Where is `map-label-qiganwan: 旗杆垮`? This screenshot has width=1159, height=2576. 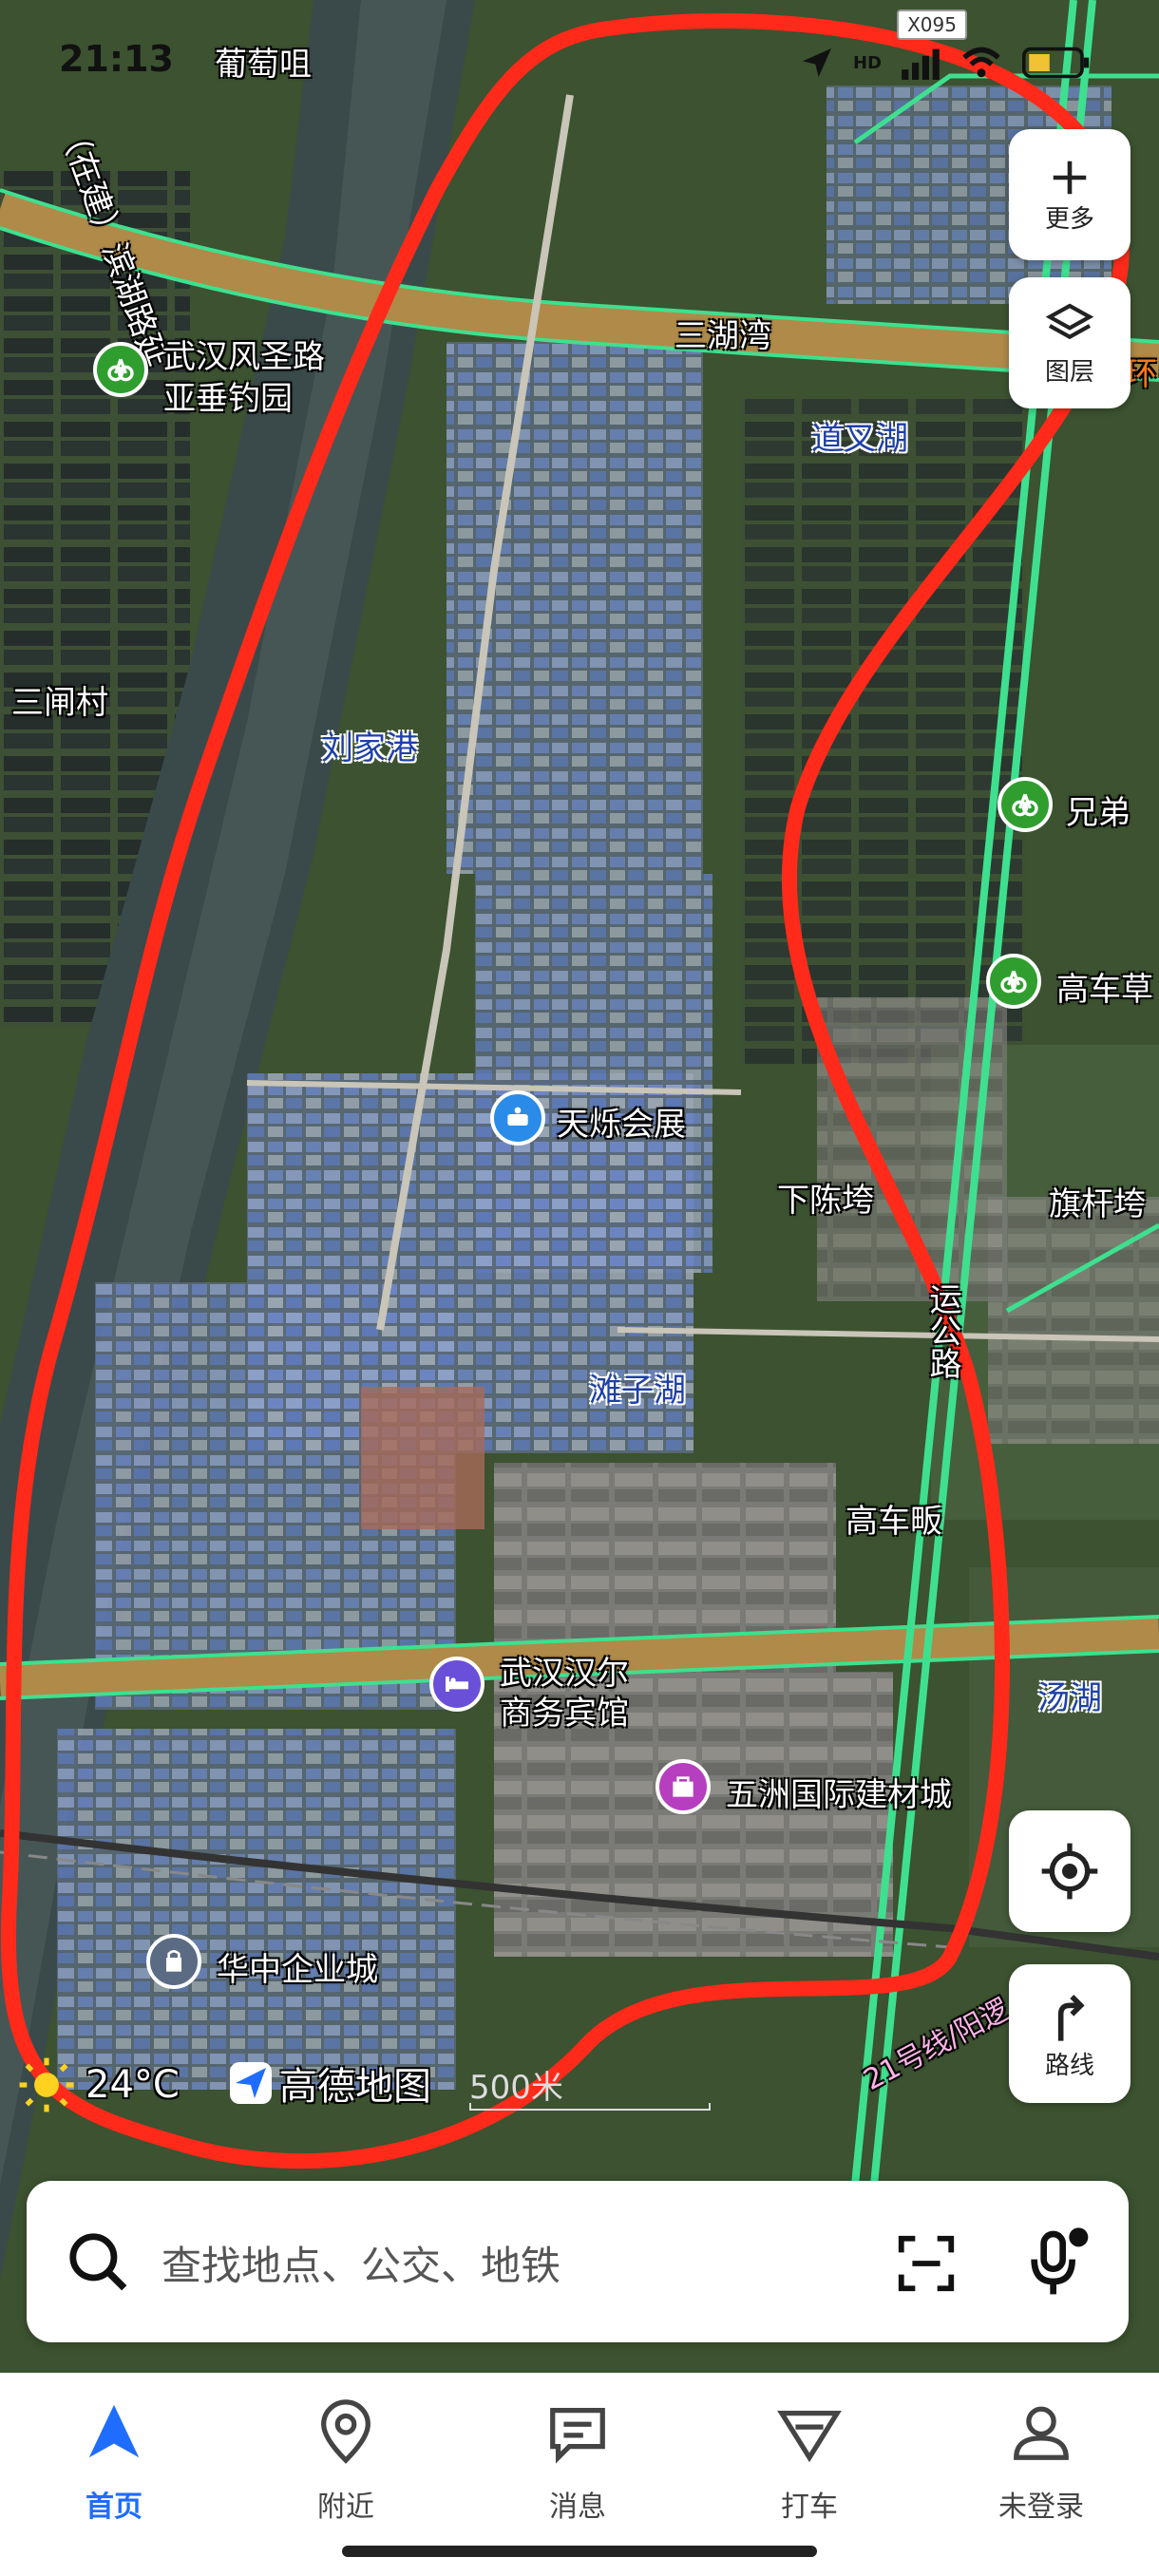 map-label-qiganwan: 旗杆垮 is located at coordinates (1097, 1204).